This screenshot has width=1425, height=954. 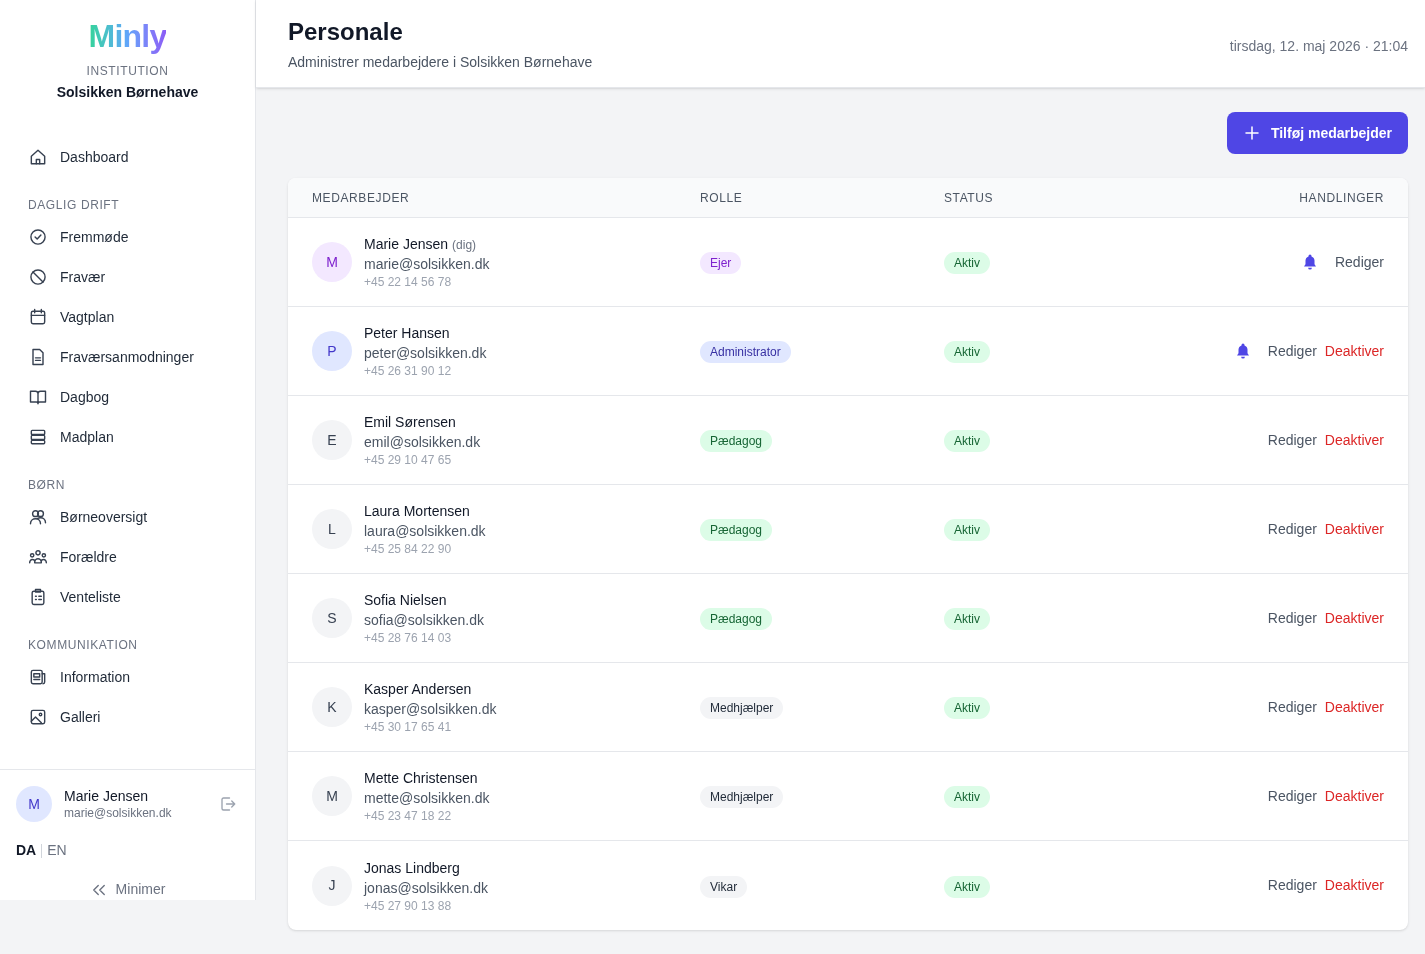 What do you see at coordinates (38, 437) in the screenshot?
I see `stack-icon` at bounding box center [38, 437].